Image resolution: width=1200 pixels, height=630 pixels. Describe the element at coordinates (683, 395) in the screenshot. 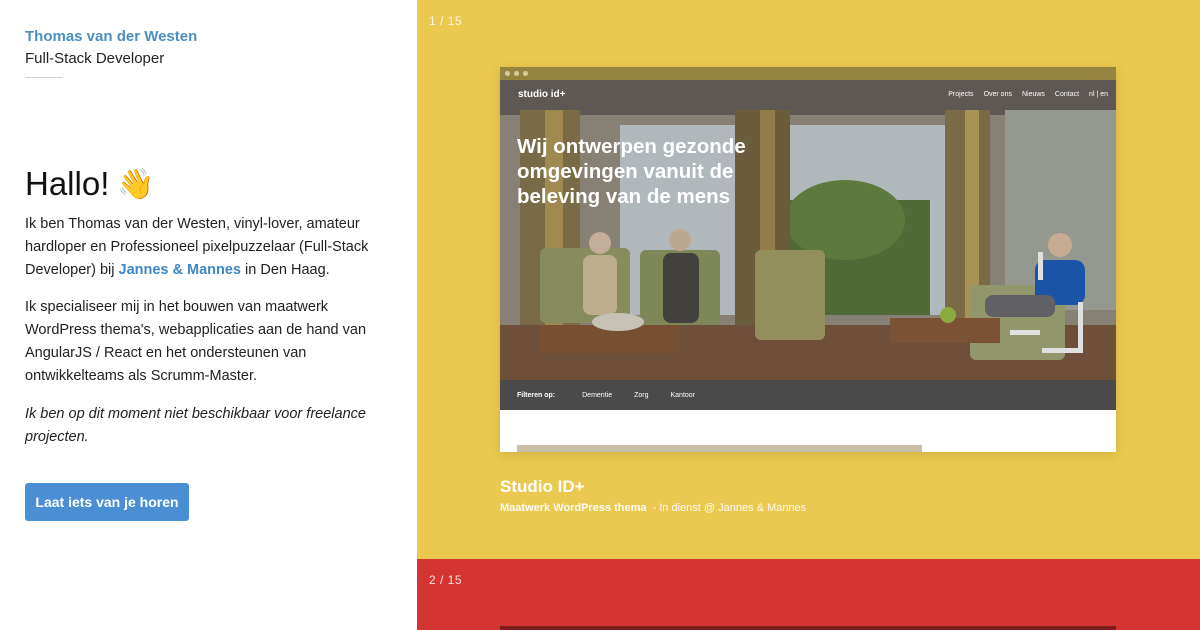

I see `filter-item: Kantoor` at that location.